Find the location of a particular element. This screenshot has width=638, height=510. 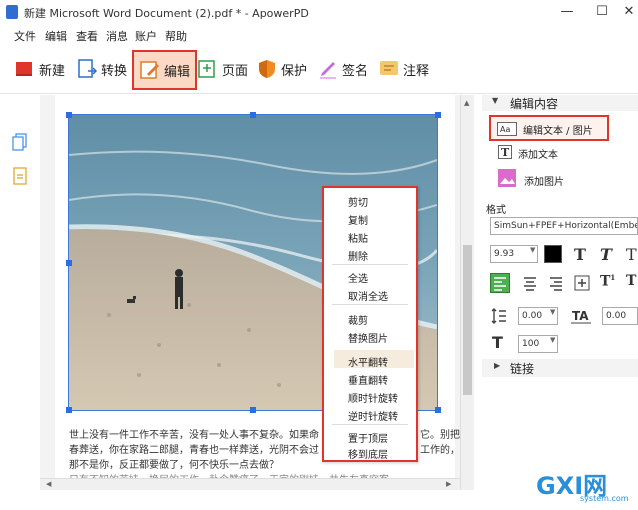

menu-bar: 文件 编辑 查看 消息 账户 帮助 is located at coordinates (319, 34).